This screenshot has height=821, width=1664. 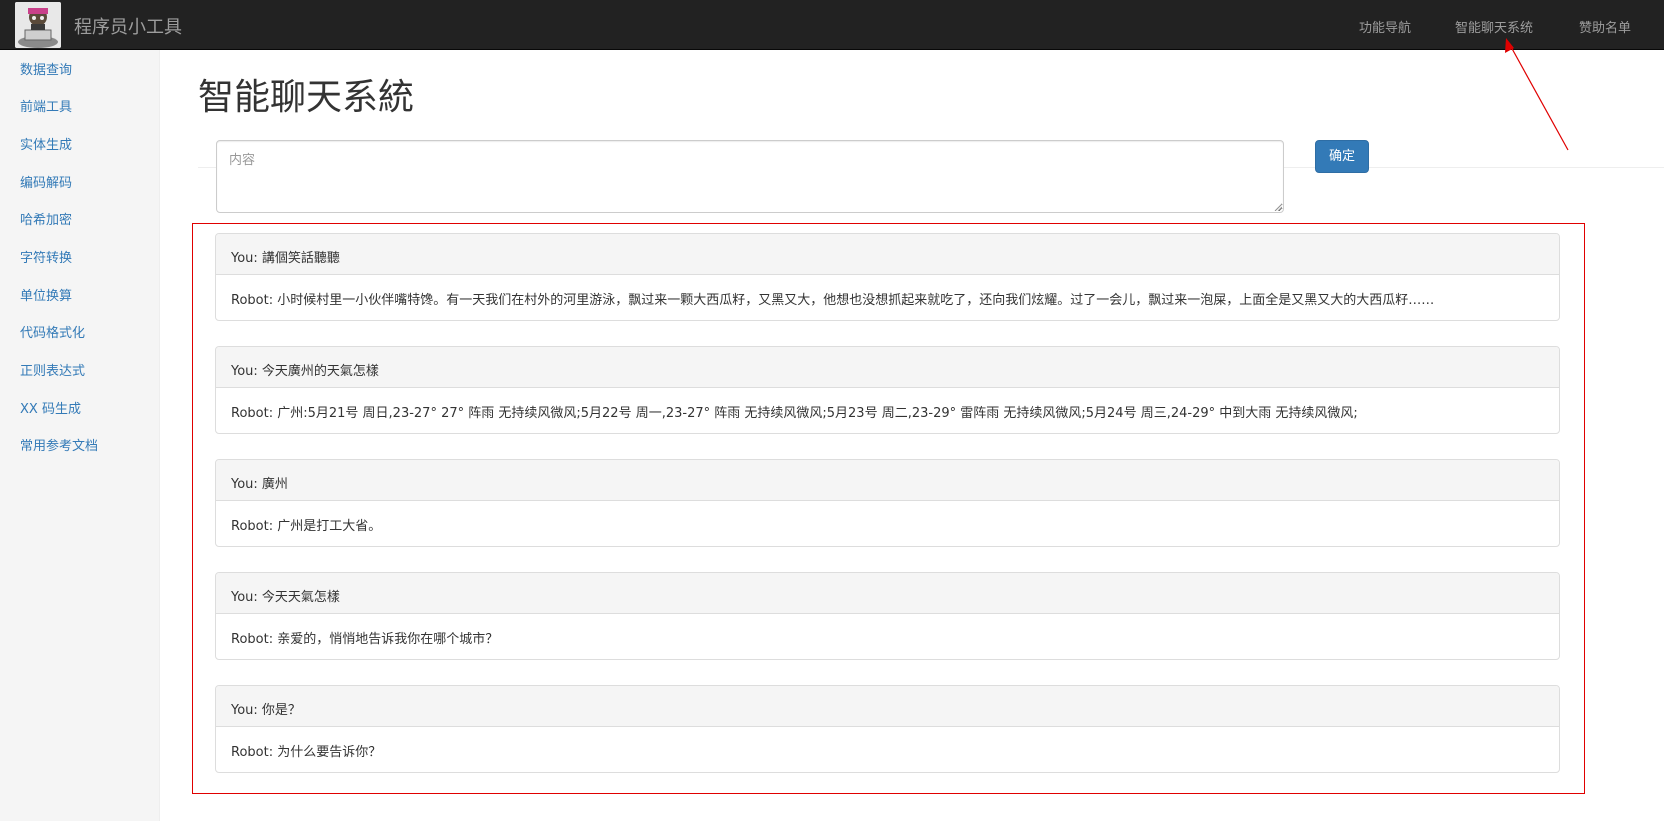 I want to click on user-message: You: 今天天氣怎樣, so click(x=887, y=593).